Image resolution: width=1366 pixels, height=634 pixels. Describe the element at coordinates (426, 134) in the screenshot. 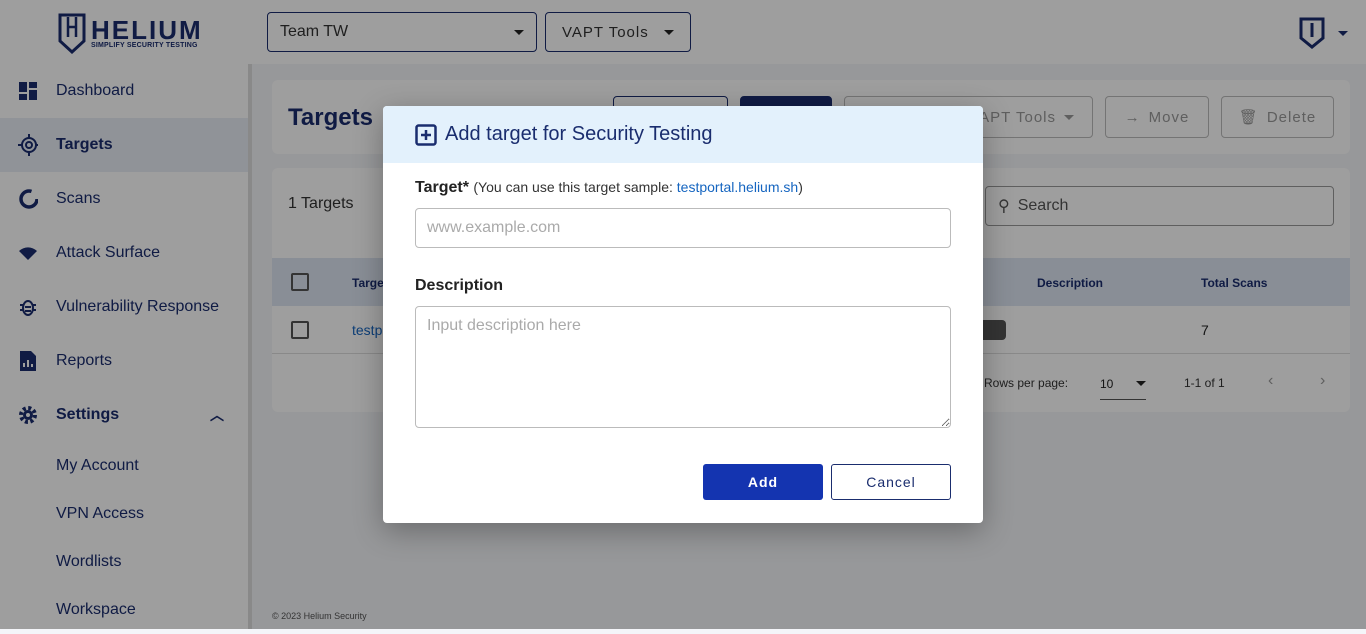

I see `plus-square-icon` at that location.